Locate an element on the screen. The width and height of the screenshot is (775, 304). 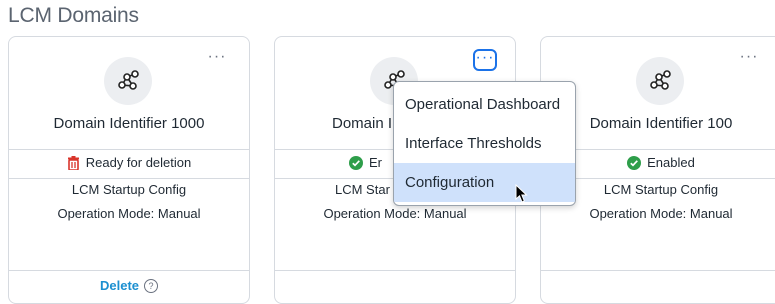
domain-name: Domain Identifier 100 is located at coordinates (661, 123).